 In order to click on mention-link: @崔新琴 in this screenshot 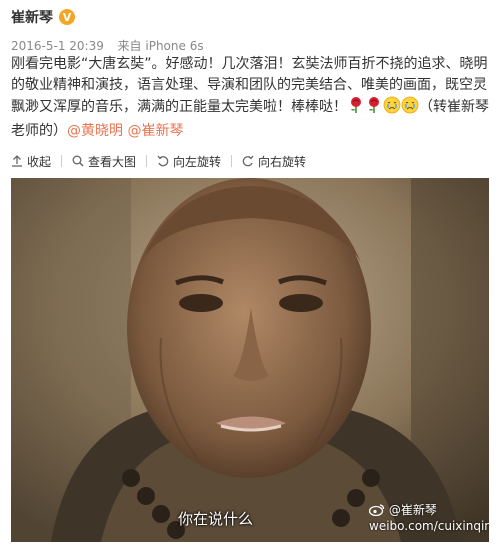, I will do `click(155, 131)`.